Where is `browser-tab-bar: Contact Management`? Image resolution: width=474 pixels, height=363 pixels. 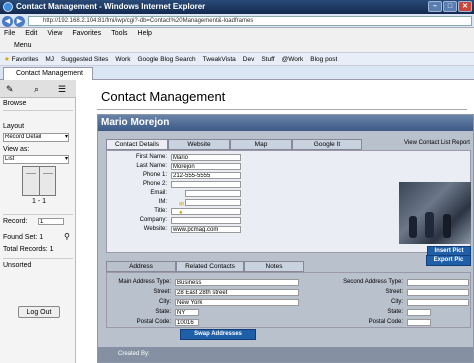 browser-tab-bar: Contact Management is located at coordinates (237, 73).